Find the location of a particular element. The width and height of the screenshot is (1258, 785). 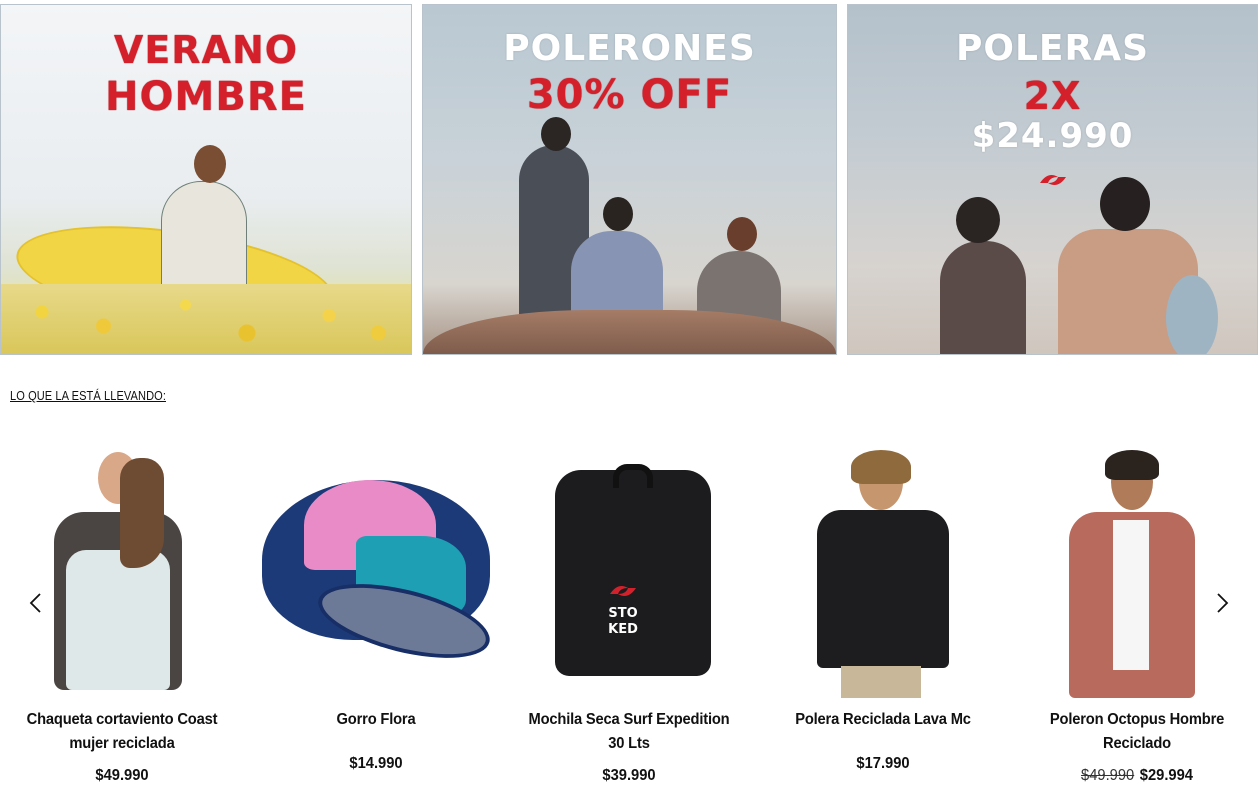

price-value: $17.990 is located at coordinates (883, 763).